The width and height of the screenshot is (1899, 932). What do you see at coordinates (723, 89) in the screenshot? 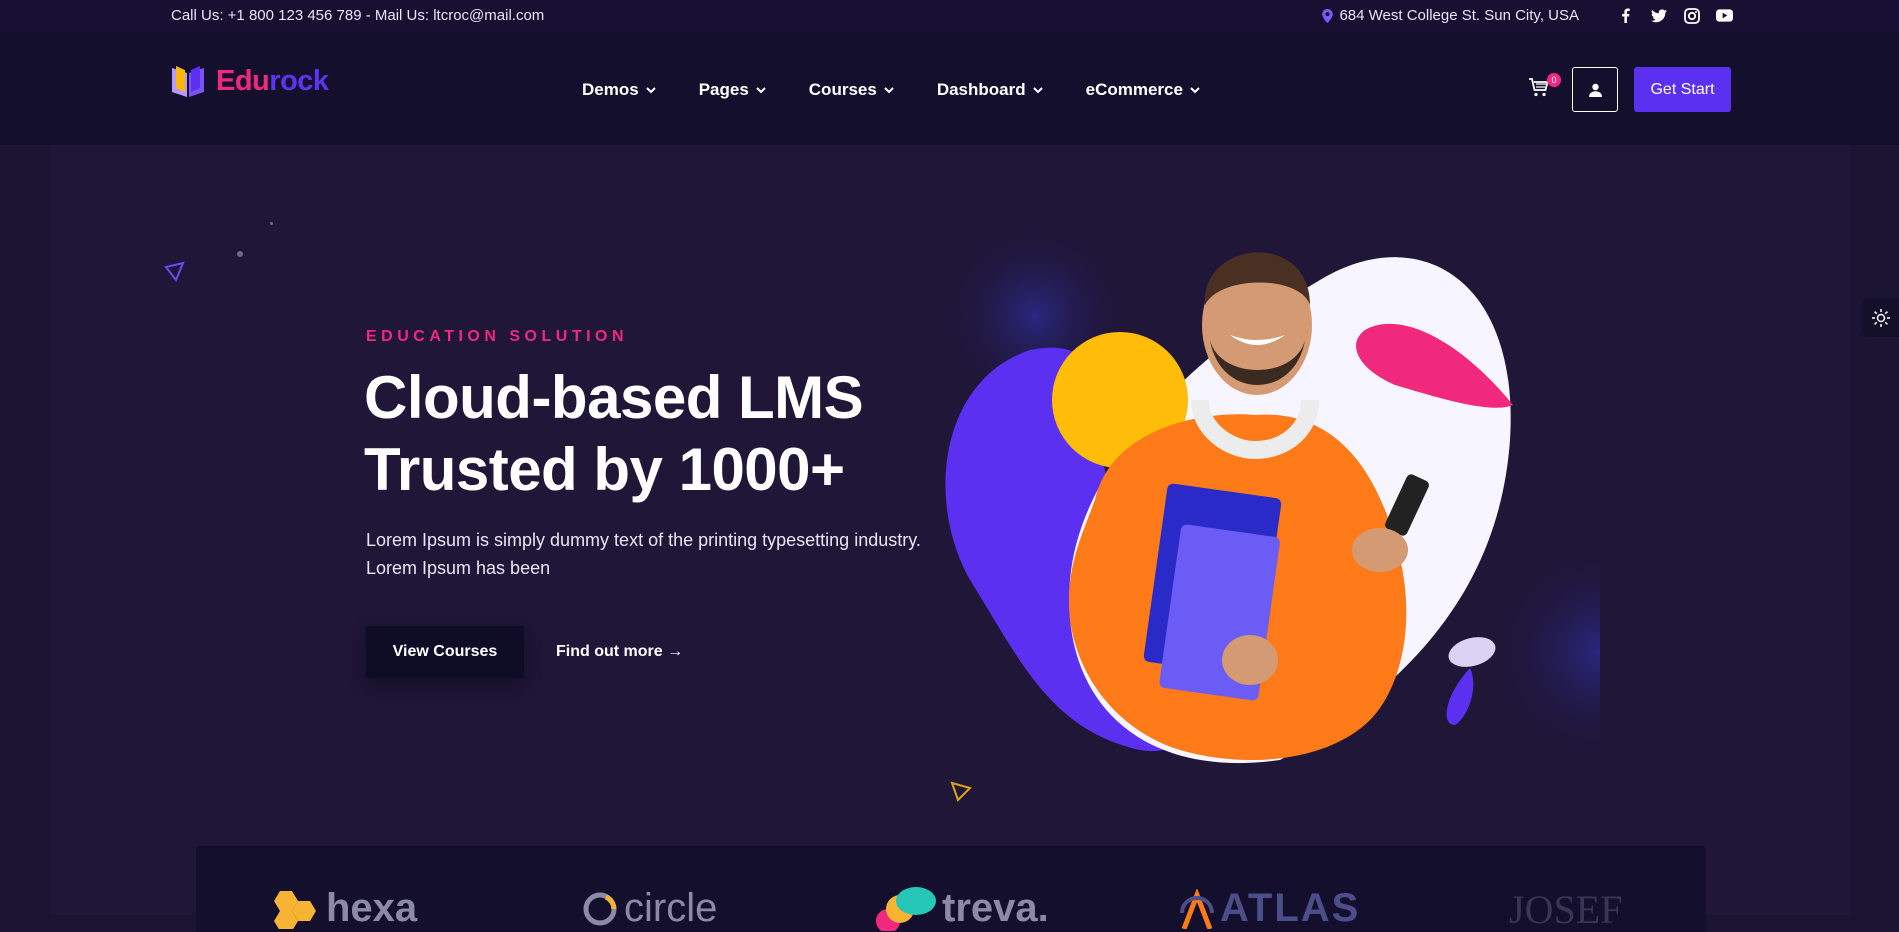
I see `nav-item-label: Pages` at bounding box center [723, 89].